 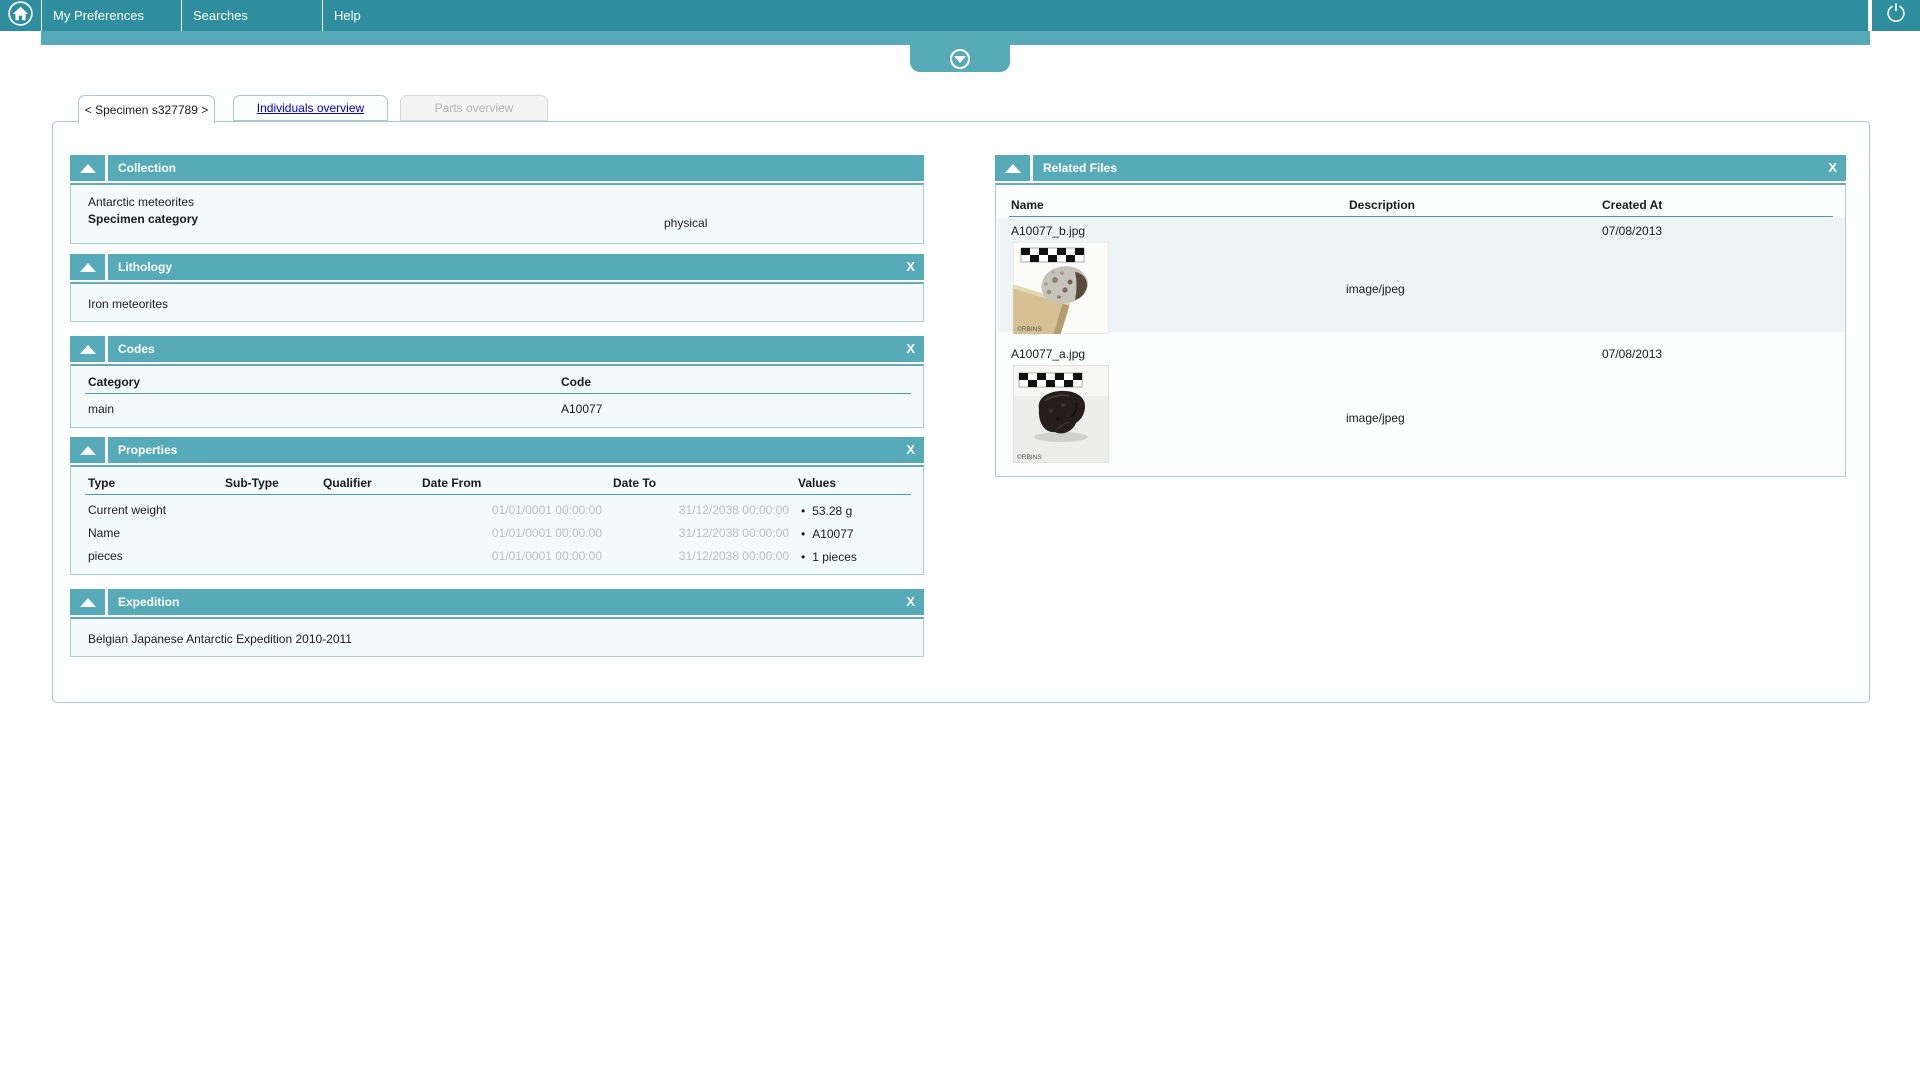 What do you see at coordinates (910, 267) in the screenshot?
I see `lithology-close-button: X` at bounding box center [910, 267].